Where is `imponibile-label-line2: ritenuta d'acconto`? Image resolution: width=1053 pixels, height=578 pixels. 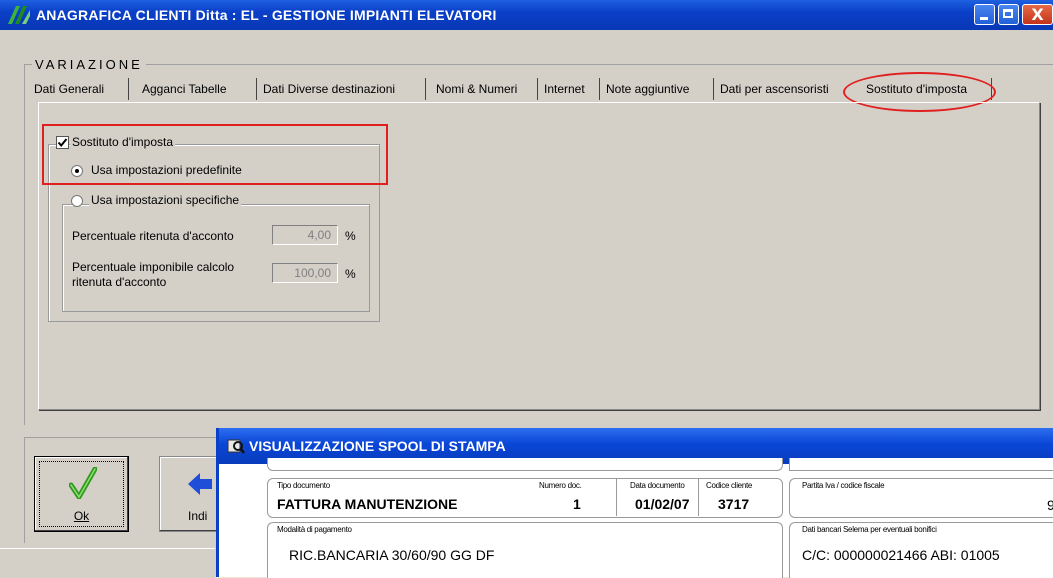 imponibile-label-line2: ritenuta d'acconto is located at coordinates (119, 282).